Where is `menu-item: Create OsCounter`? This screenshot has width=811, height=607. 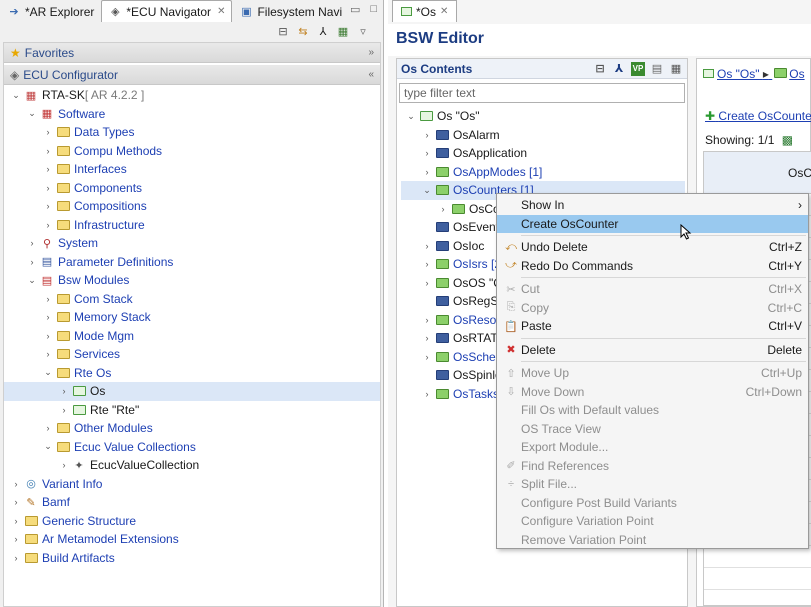 menu-item: Create OsCounter is located at coordinates (652, 223).